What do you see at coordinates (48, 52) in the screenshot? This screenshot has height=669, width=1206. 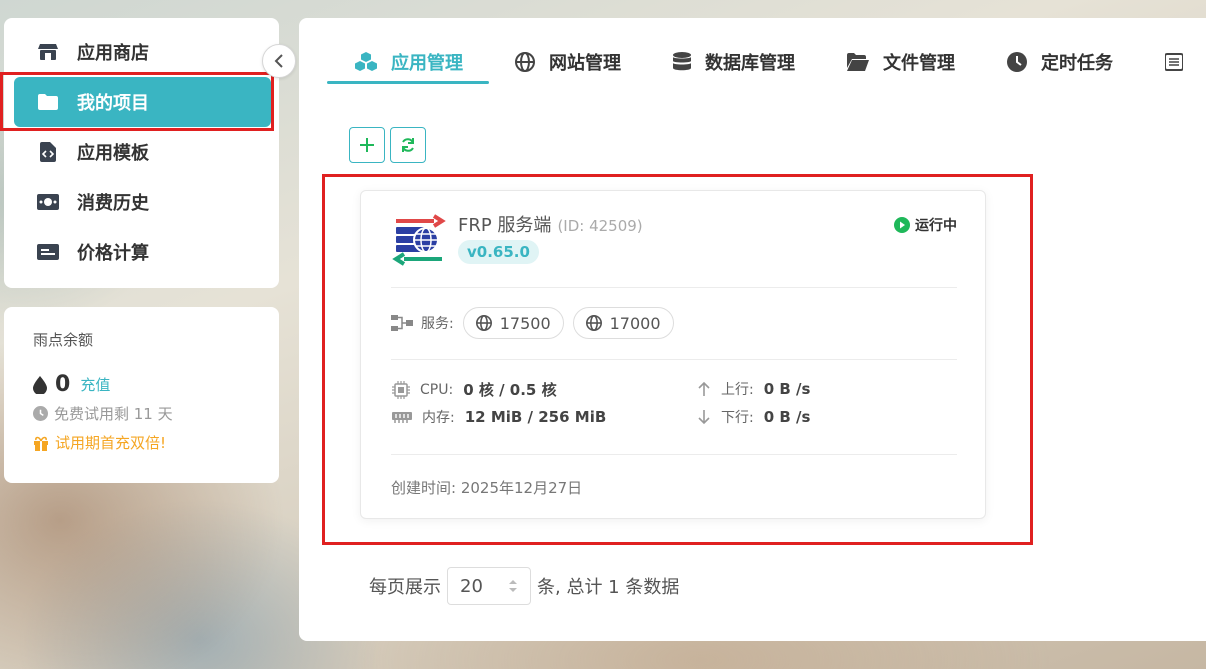 I see `store-icon` at bounding box center [48, 52].